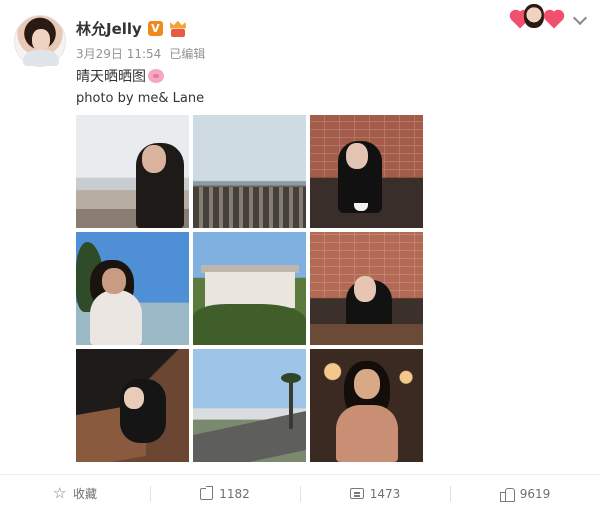 This screenshot has height=512, width=600. I want to click on favorite-label: 收藏, so click(84, 494).